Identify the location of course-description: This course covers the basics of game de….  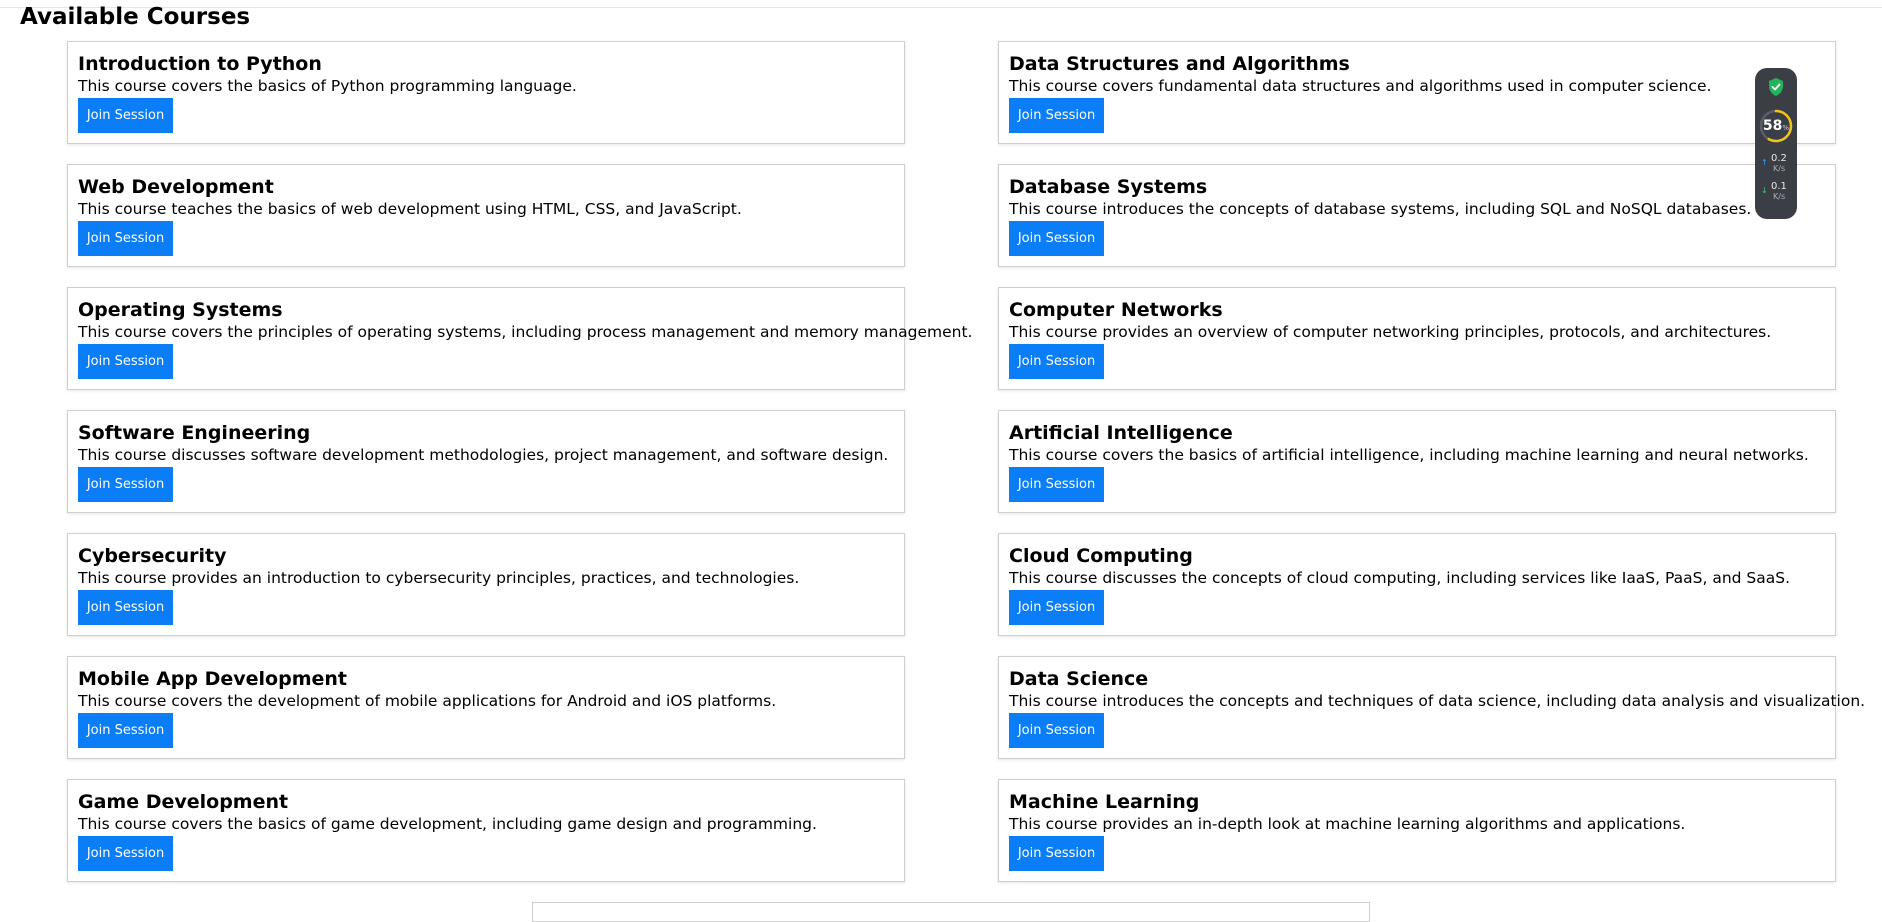
(447, 824).